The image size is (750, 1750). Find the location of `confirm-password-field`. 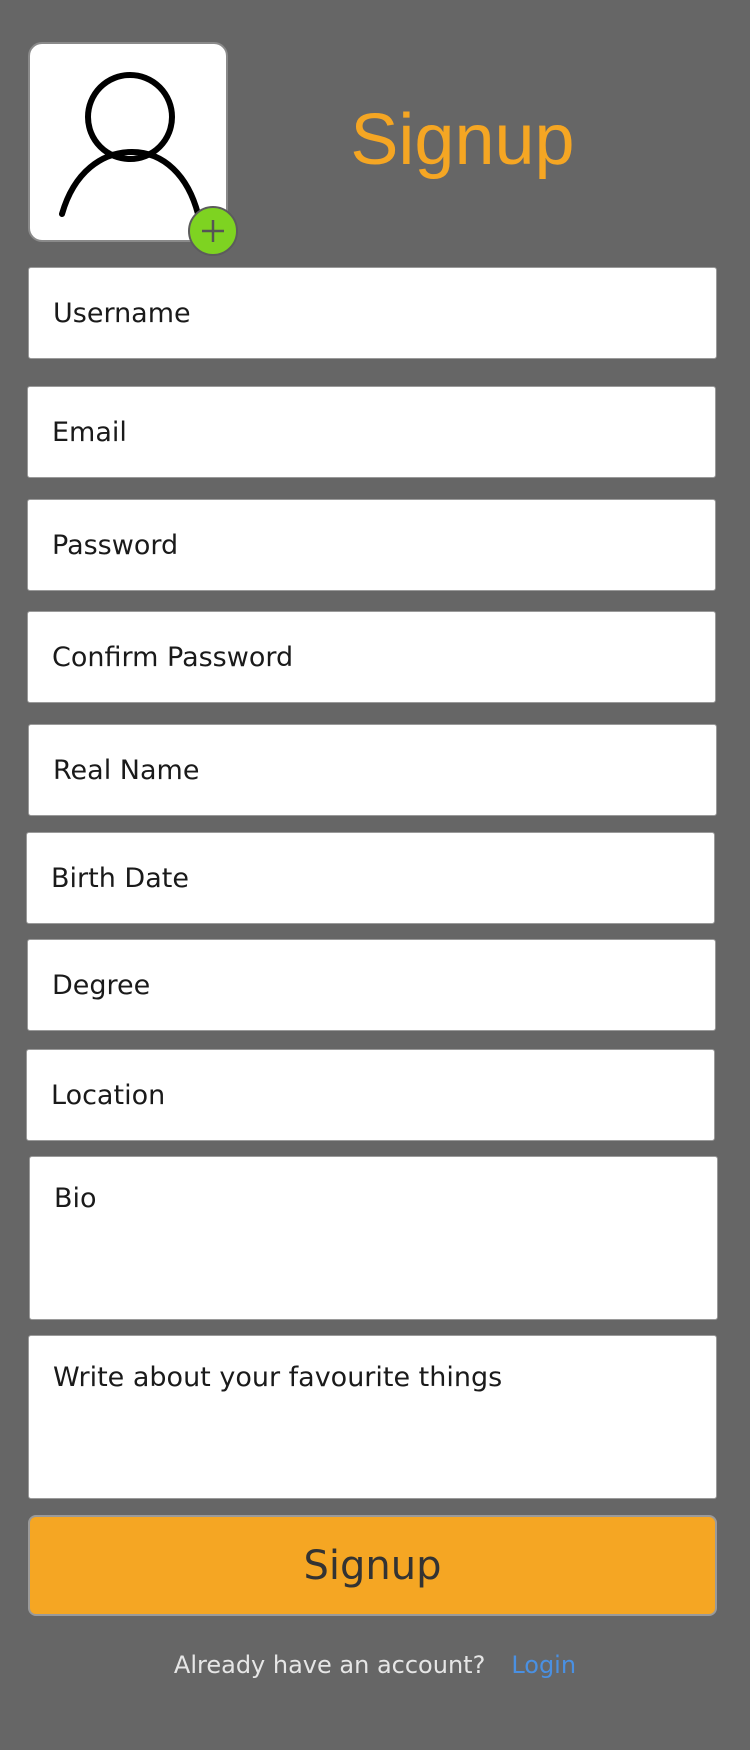

confirm-password-field is located at coordinates (371, 657).